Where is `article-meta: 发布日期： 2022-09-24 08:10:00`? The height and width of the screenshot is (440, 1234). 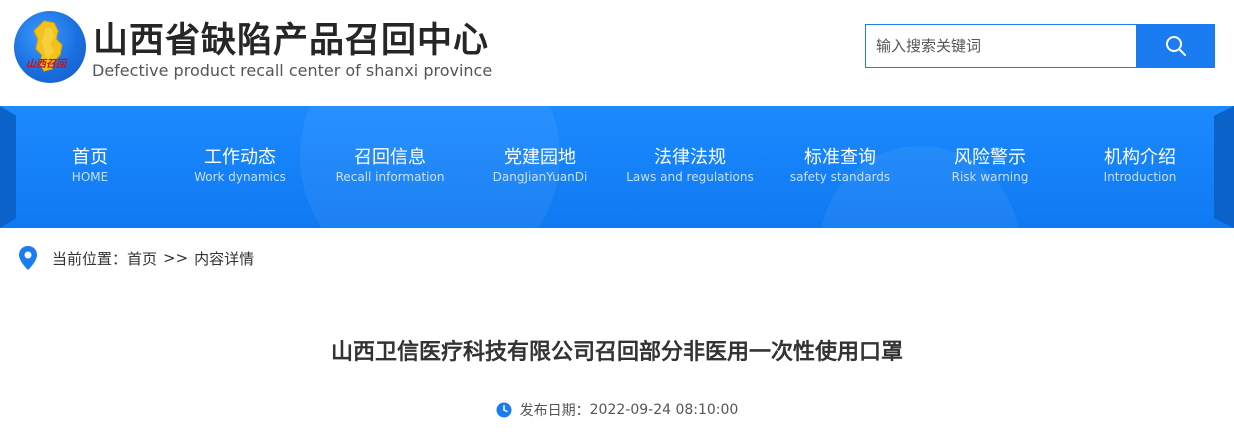
article-meta: 发布日期： 2022-09-24 08:10:00 is located at coordinates (617, 410).